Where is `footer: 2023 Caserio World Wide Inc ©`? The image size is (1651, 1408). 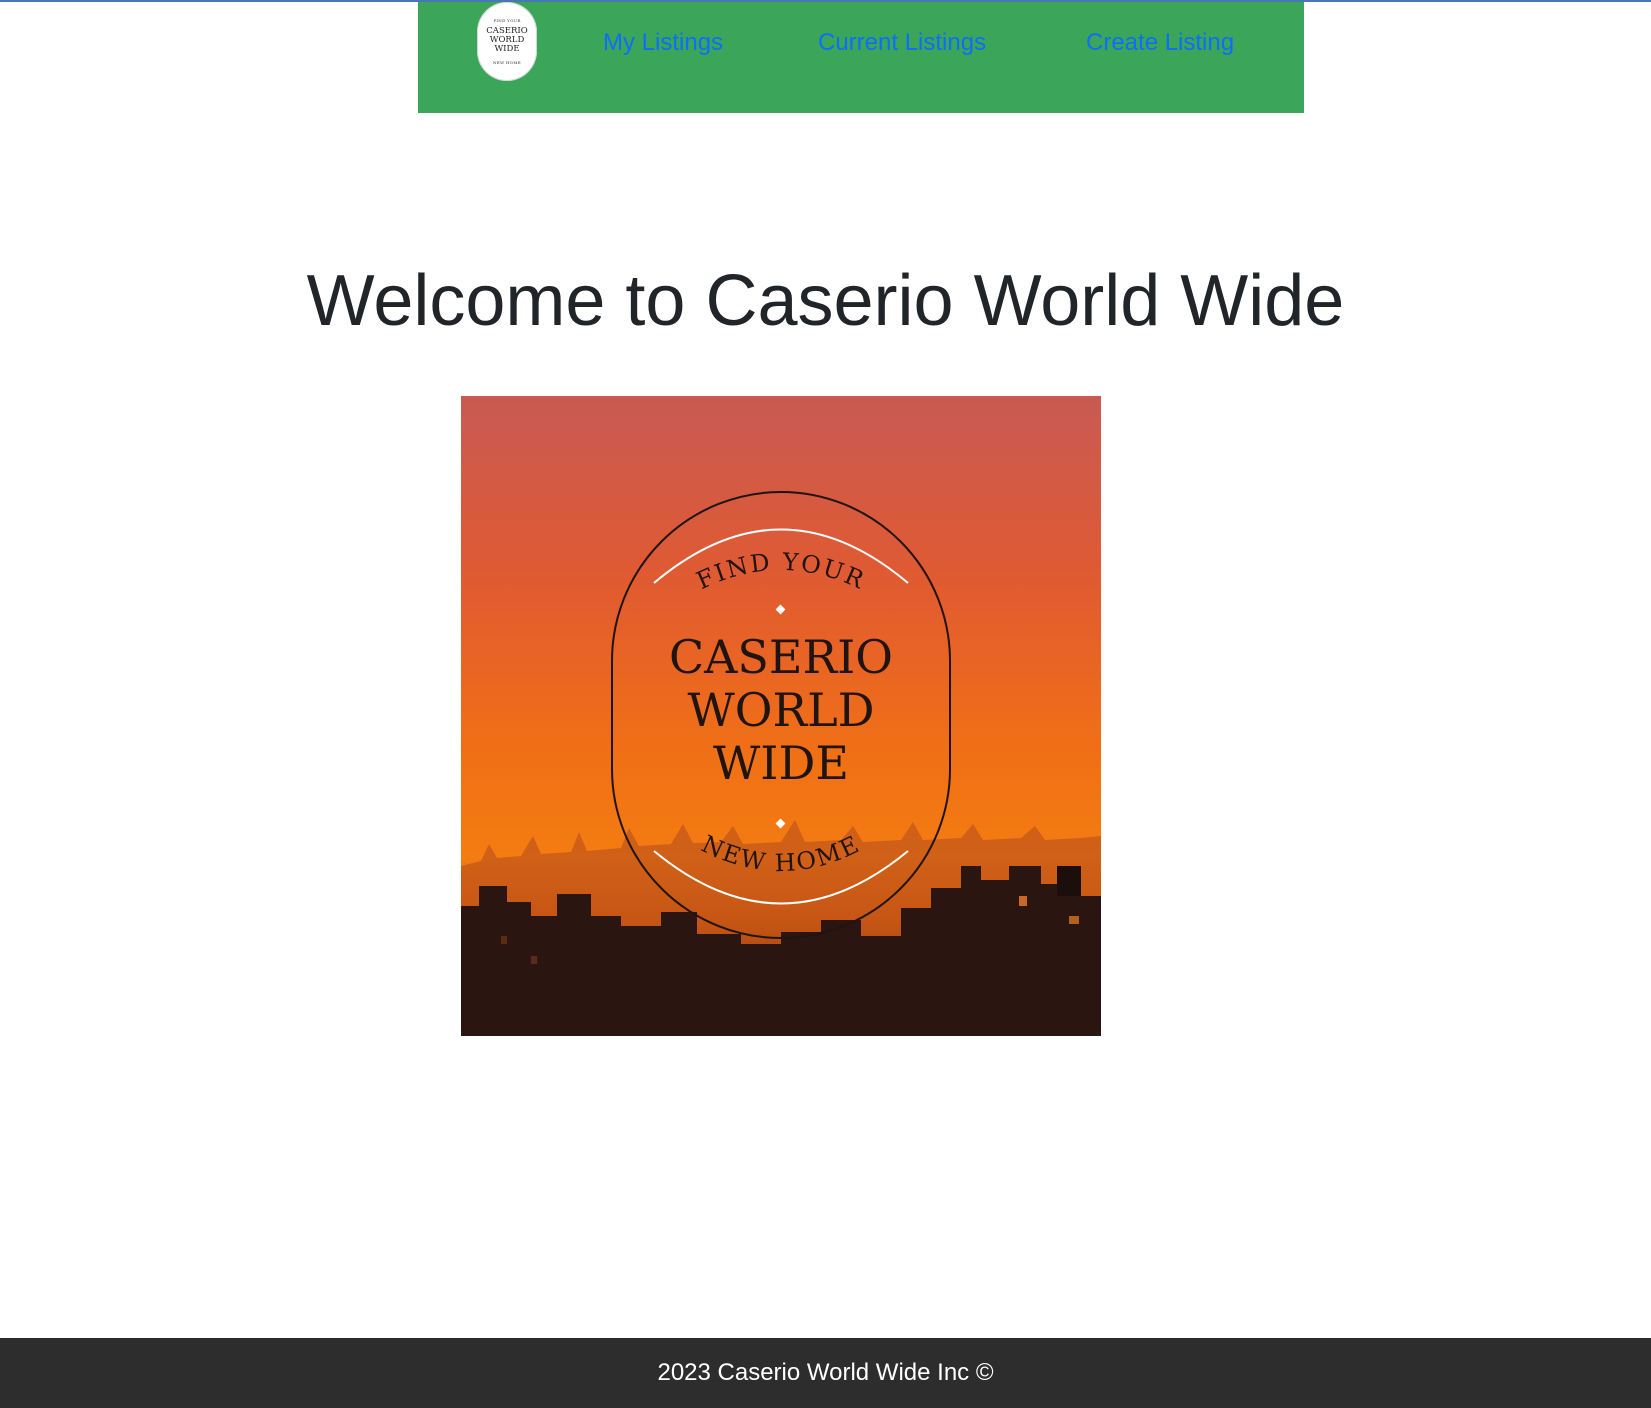 footer: 2023 Caserio World Wide Inc © is located at coordinates (825, 1373).